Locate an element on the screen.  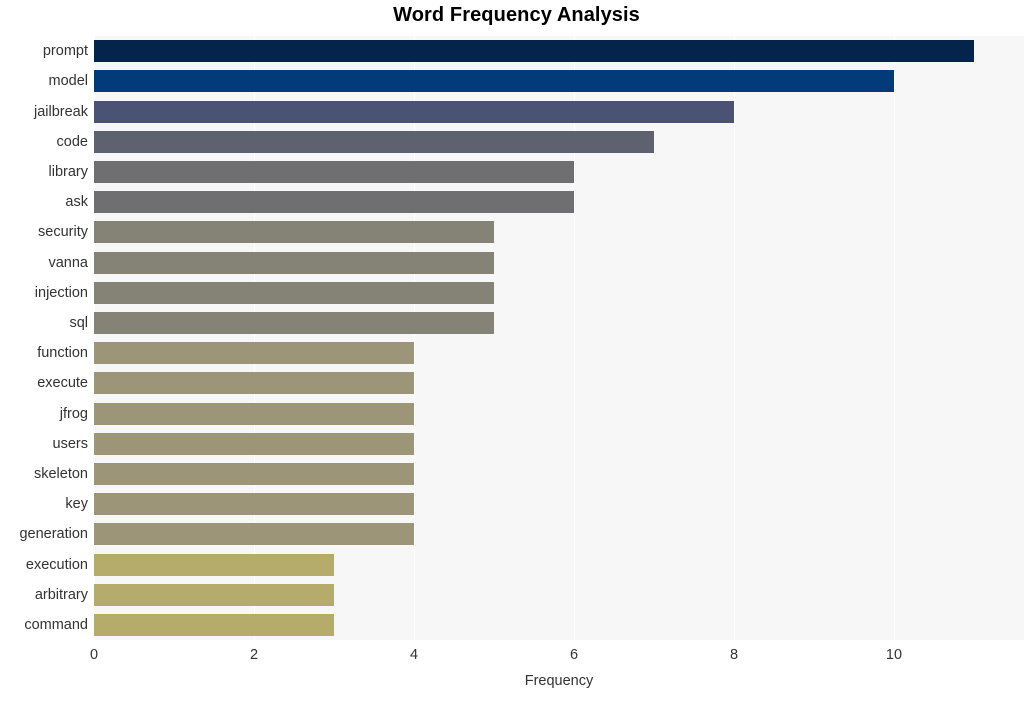
y-tick-label: function is located at coordinates (62, 353).